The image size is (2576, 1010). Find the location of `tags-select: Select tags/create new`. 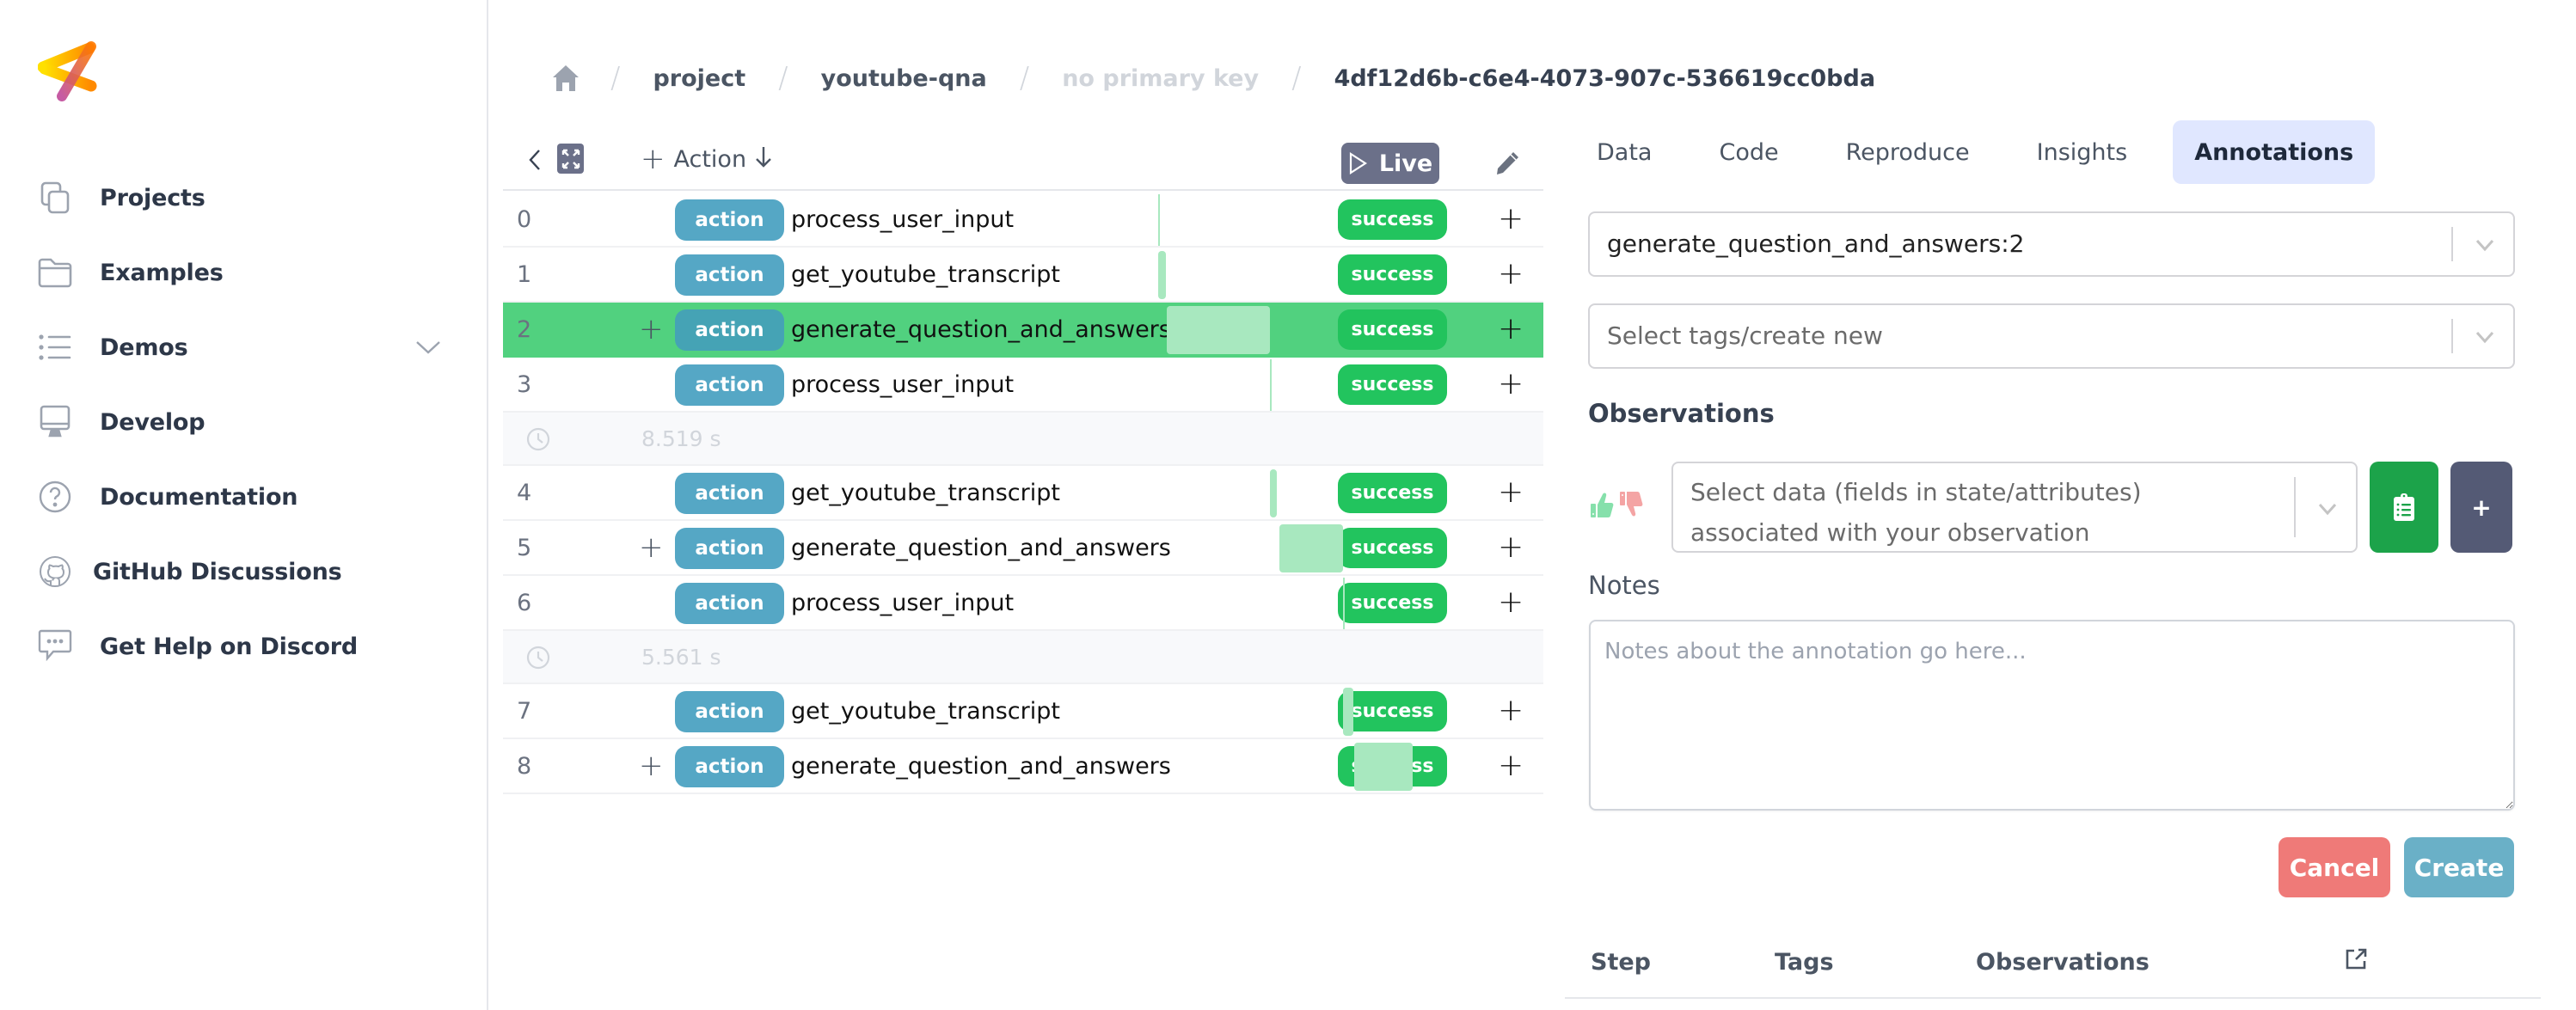

tags-select: Select tags/create new is located at coordinates (2051, 336).